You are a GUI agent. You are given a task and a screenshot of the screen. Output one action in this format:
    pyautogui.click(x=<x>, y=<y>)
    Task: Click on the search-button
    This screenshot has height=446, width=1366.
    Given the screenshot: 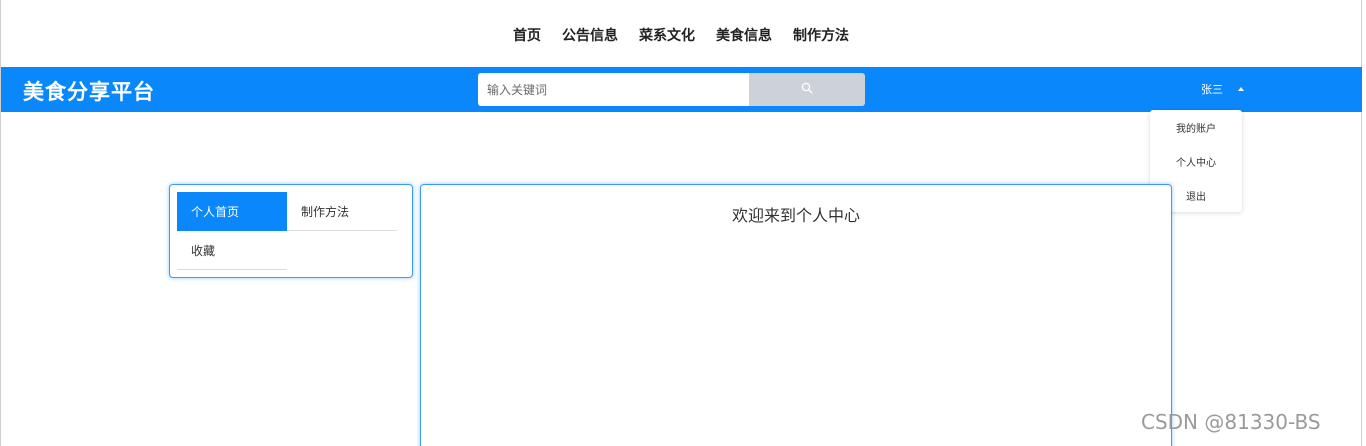 What is the action you would take?
    pyautogui.click(x=807, y=89)
    